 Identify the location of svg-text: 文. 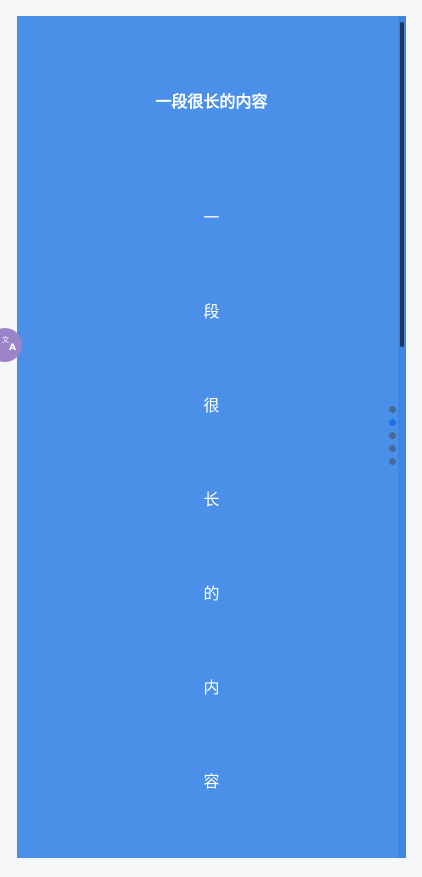
(5, 339).